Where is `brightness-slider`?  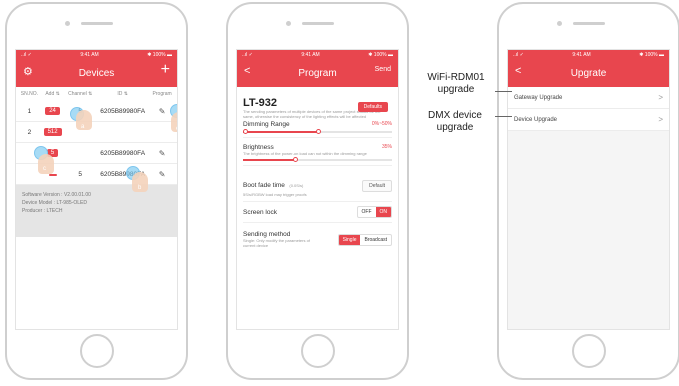 brightness-slider is located at coordinates (317, 159).